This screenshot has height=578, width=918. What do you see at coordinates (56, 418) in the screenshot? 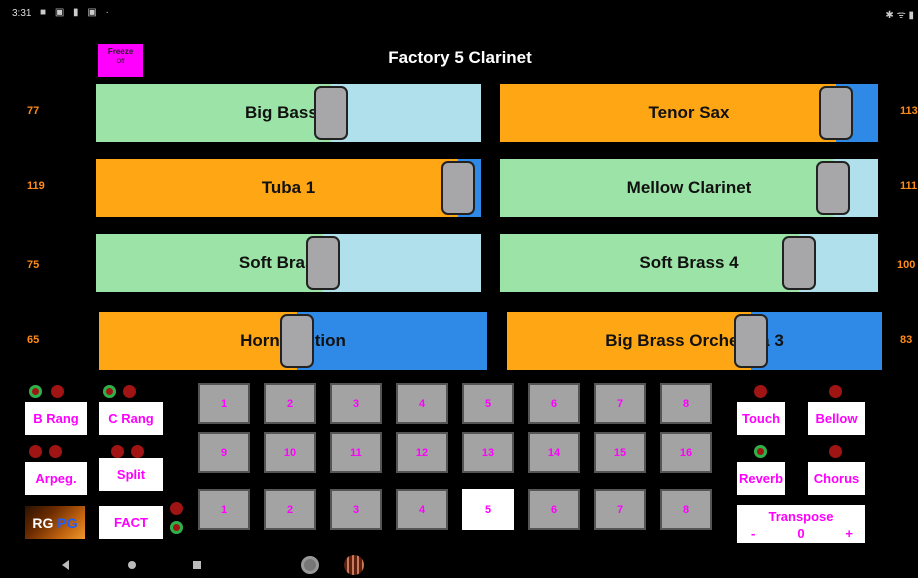
I see `b-rang-button: B Rang` at bounding box center [56, 418].